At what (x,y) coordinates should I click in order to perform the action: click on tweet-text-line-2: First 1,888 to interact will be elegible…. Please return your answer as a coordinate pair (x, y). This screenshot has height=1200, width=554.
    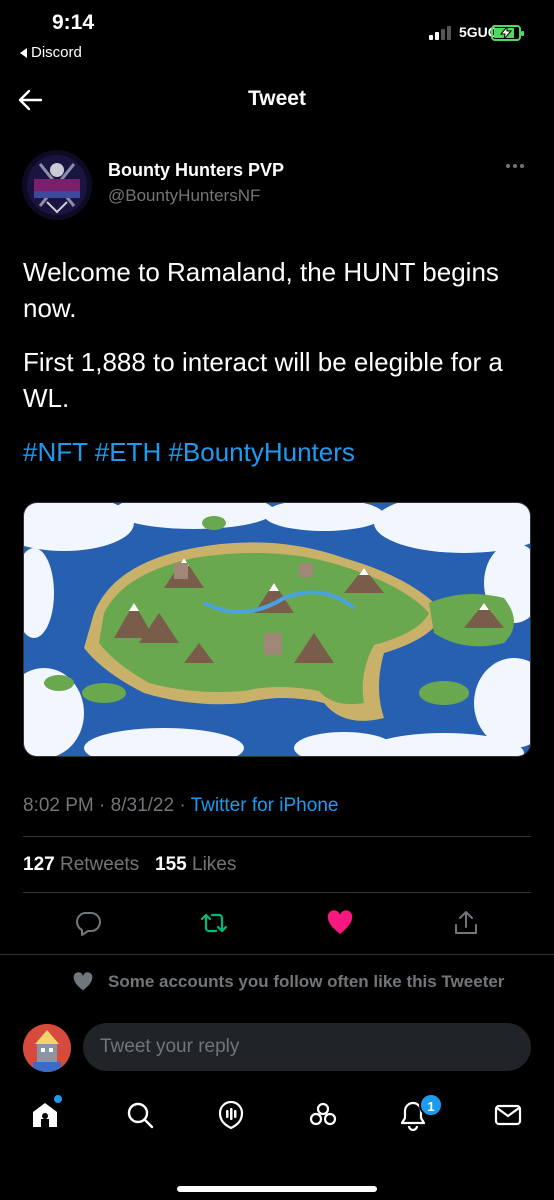
    Looking at the image, I should click on (263, 380).